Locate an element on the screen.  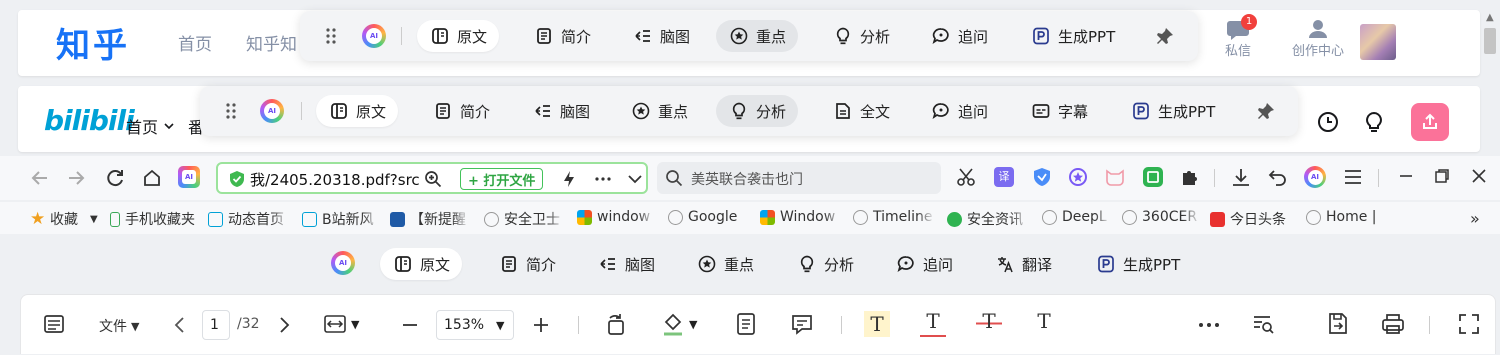
tool-fulltext: 全文 is located at coordinates (861, 111).